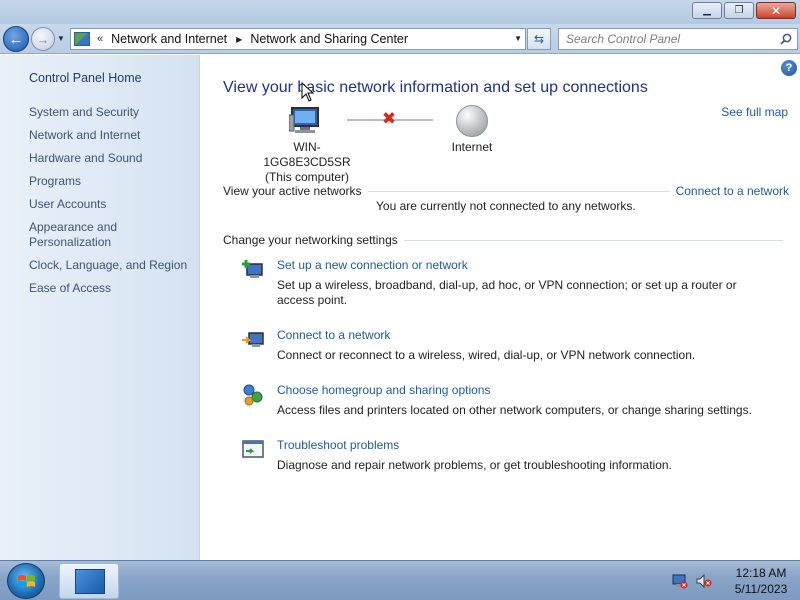  I want to click on taskbar: 12:18 AM 5/11/2023, so click(400, 580).